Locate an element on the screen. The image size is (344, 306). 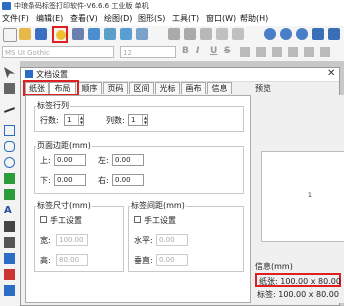
bold-button: B is located at coordinates (185, 51).